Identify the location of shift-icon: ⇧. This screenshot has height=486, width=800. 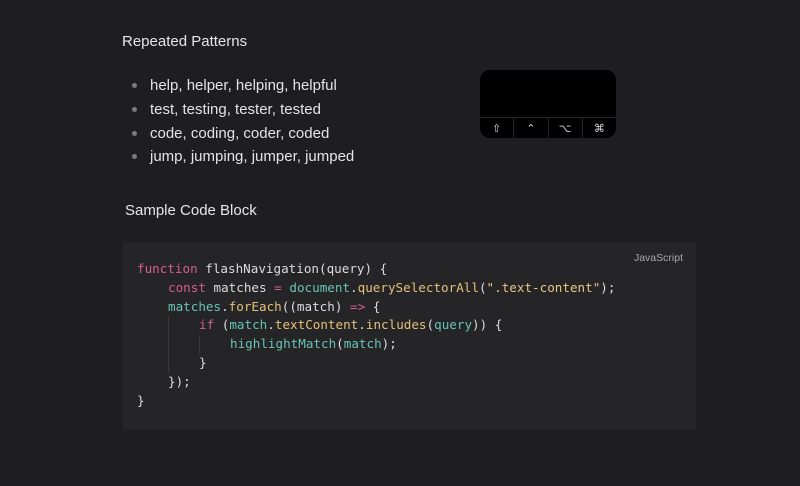
(496, 128).